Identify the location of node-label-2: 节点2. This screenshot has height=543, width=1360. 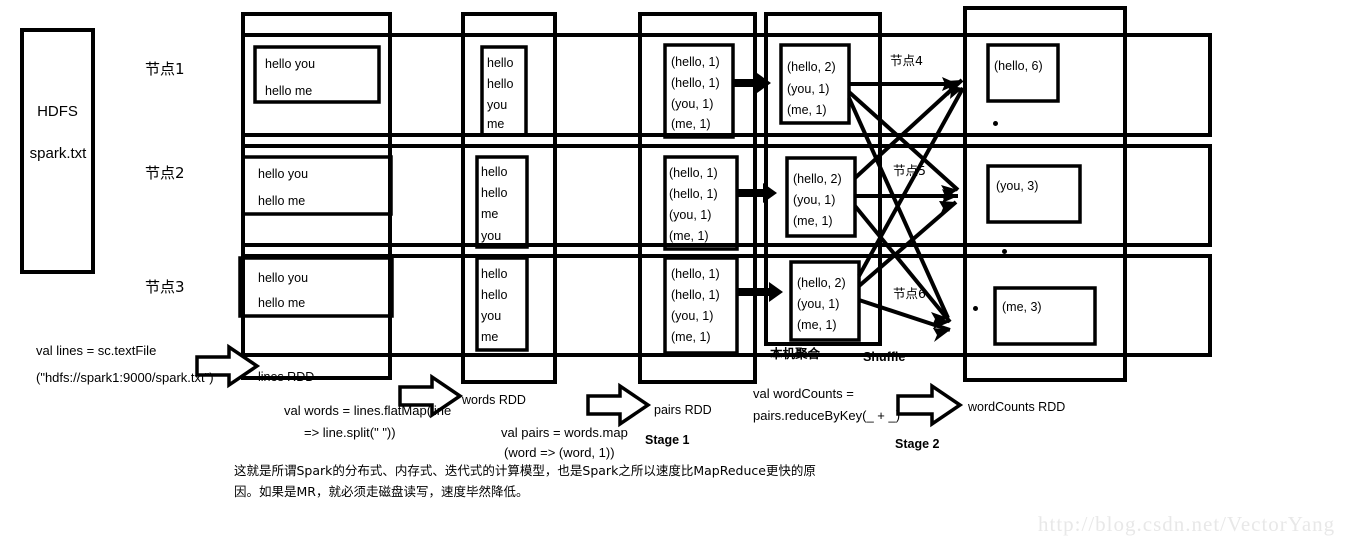
(165, 173).